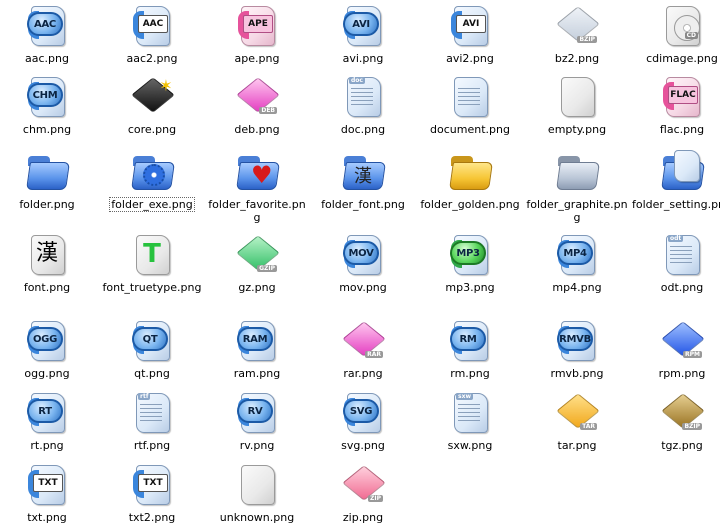 Image resolution: width=720 pixels, height=531 pixels. I want to click on gear-icon, so click(154, 175).